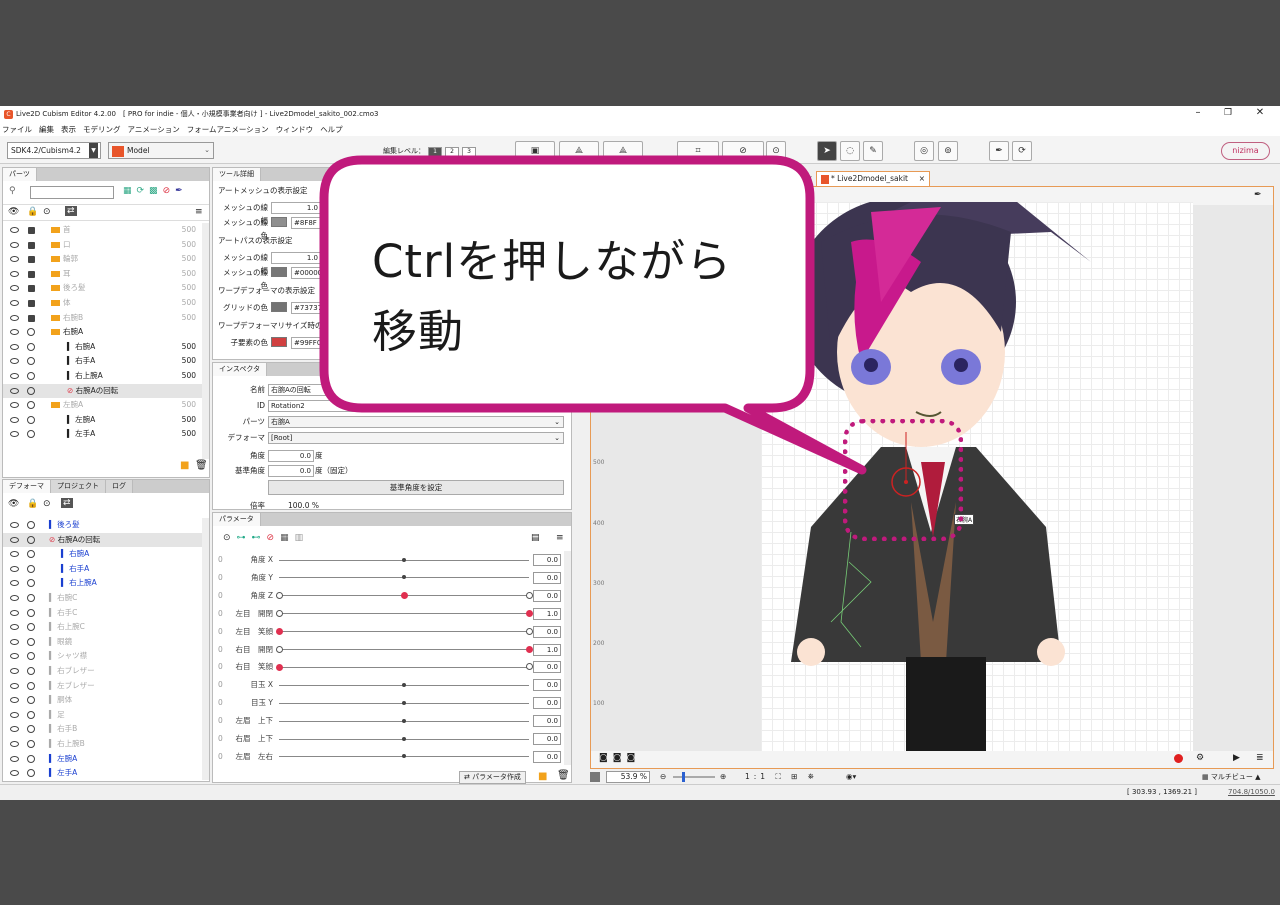 The height and width of the screenshot is (905, 1280). I want to click on parts-scrollbar, so click(205, 341).